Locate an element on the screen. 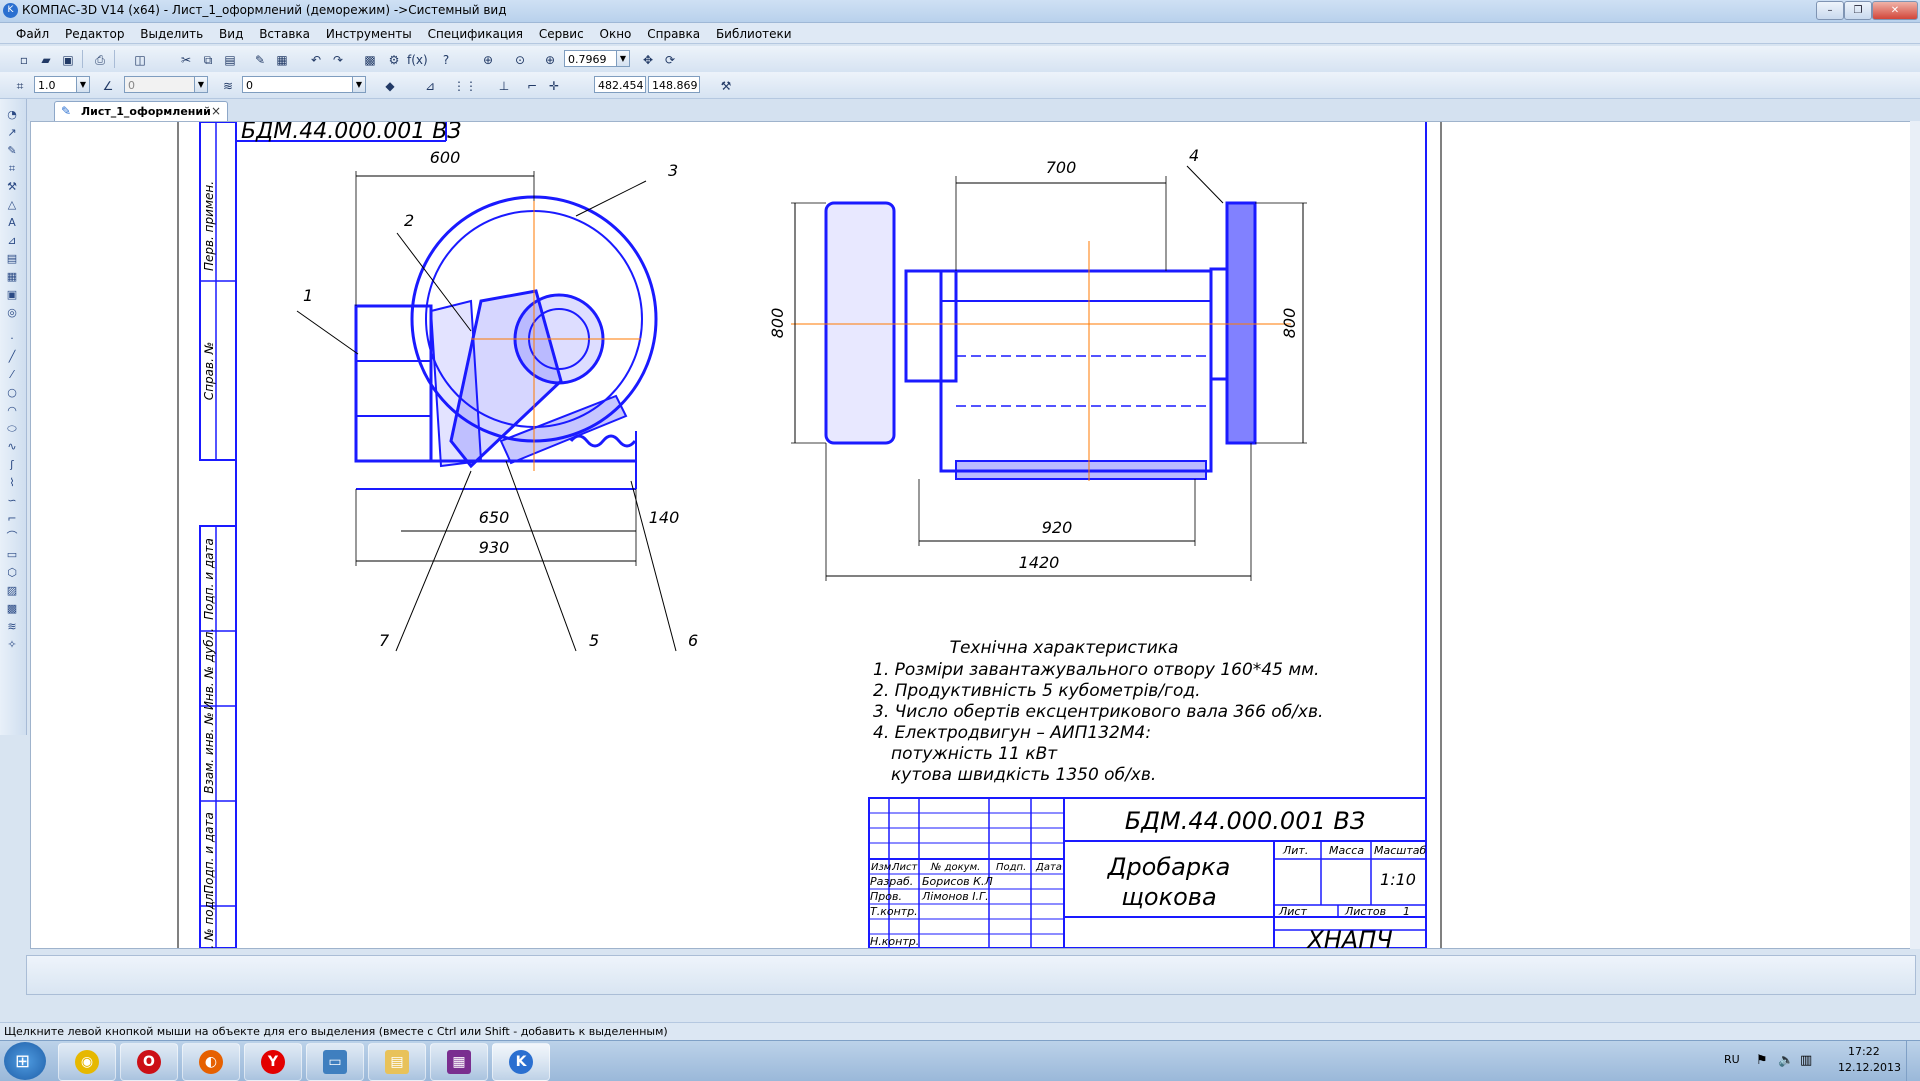  settings-icon: ⚒ is located at coordinates (726, 86).